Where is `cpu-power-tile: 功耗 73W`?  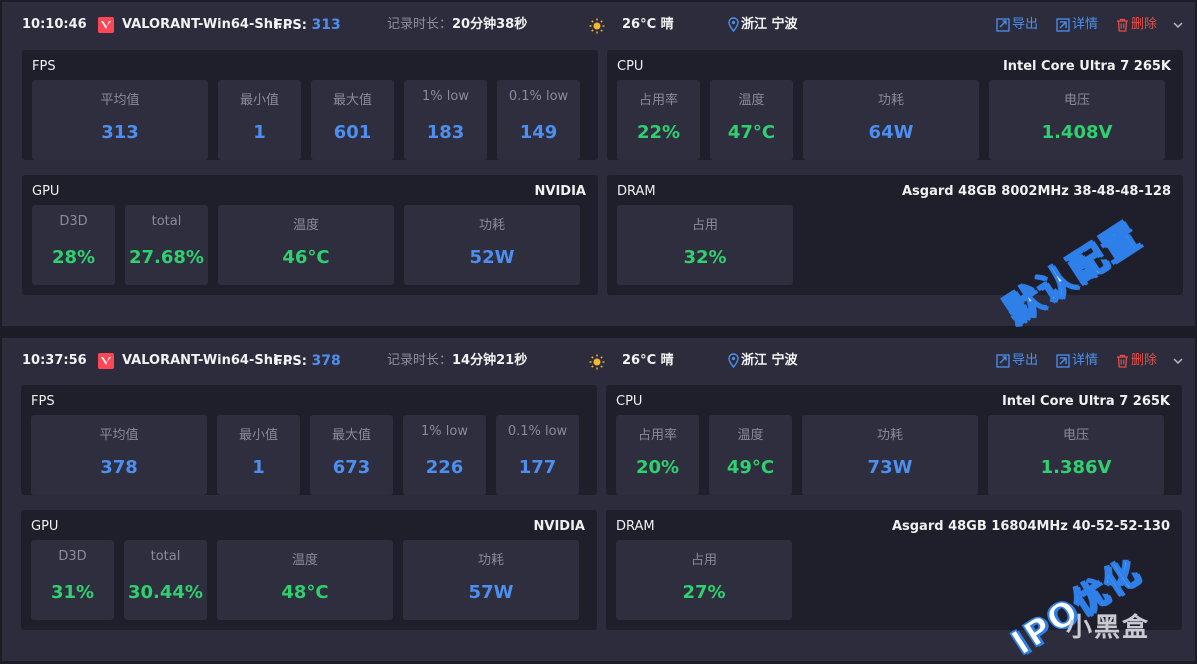
cpu-power-tile: 功耗 73W is located at coordinates (890, 455).